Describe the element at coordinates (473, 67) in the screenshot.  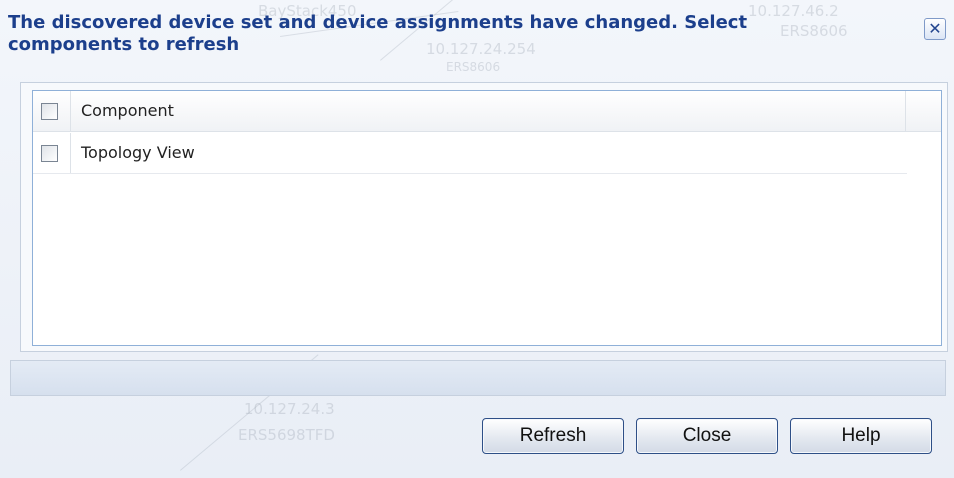
I see `background-device-label: ERS8606` at that location.